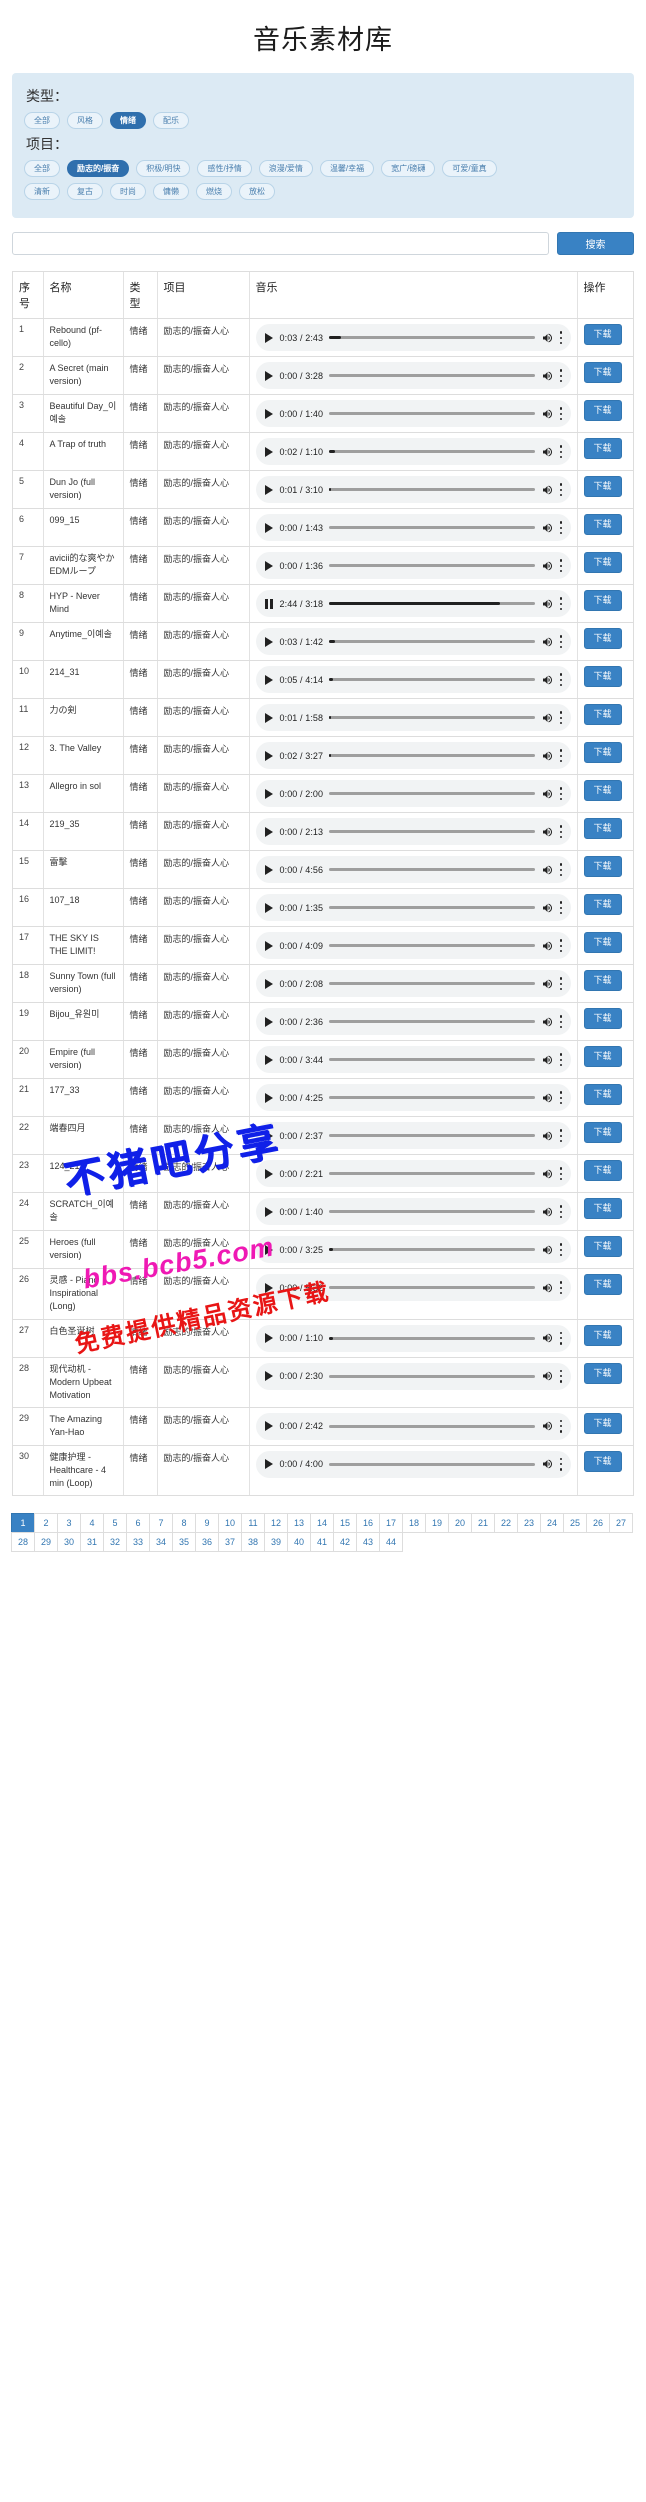 The height and width of the screenshot is (2502, 646). Describe the element at coordinates (42, 121) in the screenshot. I see `type-tag-0: 全部` at that location.